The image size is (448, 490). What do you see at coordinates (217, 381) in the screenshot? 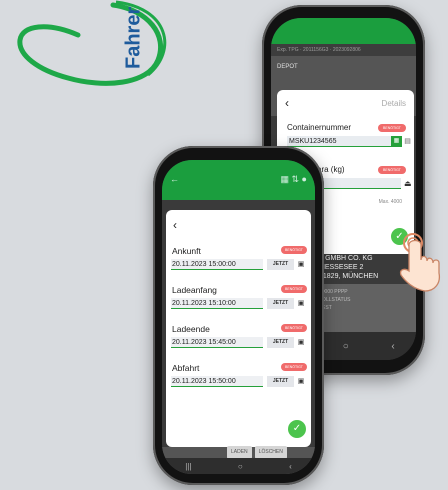
I see `departure-time-field: 20.11.2023 15:50:00` at bounding box center [217, 381].